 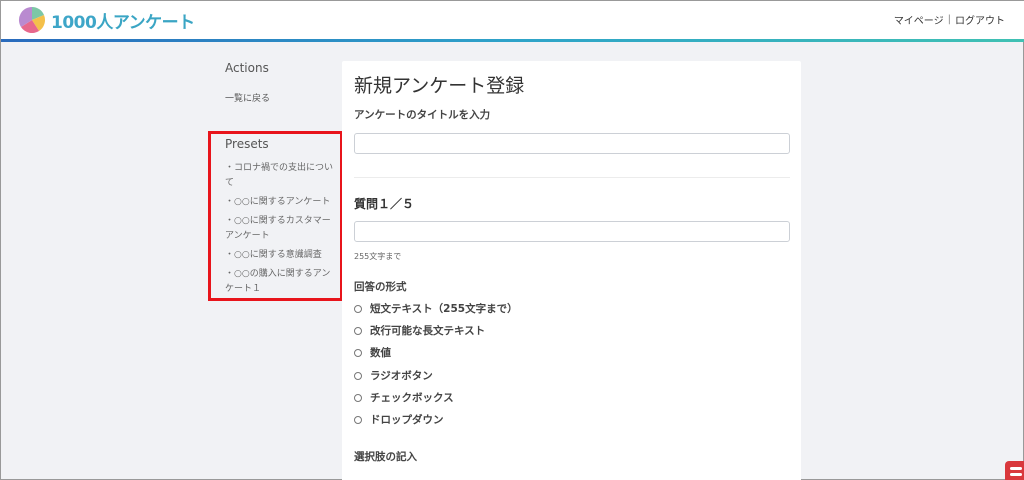 What do you see at coordinates (572, 177) in the screenshot?
I see `section-divider` at bounding box center [572, 177].